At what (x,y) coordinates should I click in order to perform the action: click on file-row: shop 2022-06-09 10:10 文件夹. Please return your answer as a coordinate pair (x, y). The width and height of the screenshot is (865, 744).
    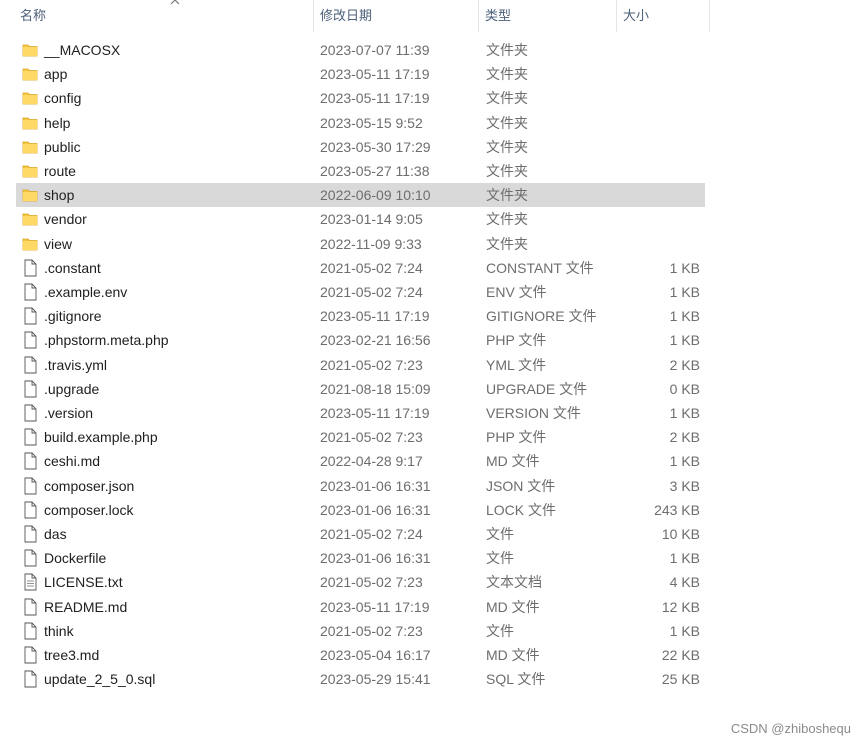
    Looking at the image, I should click on (360, 195).